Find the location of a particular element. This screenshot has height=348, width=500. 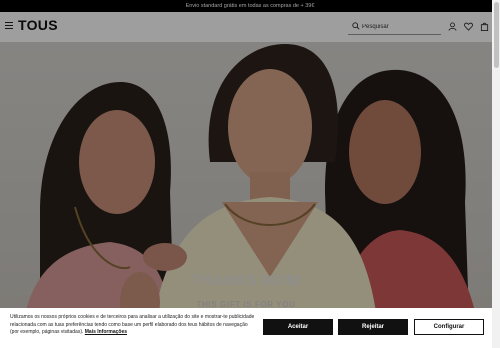

more-info-link: Mais Informações is located at coordinates (106, 332).